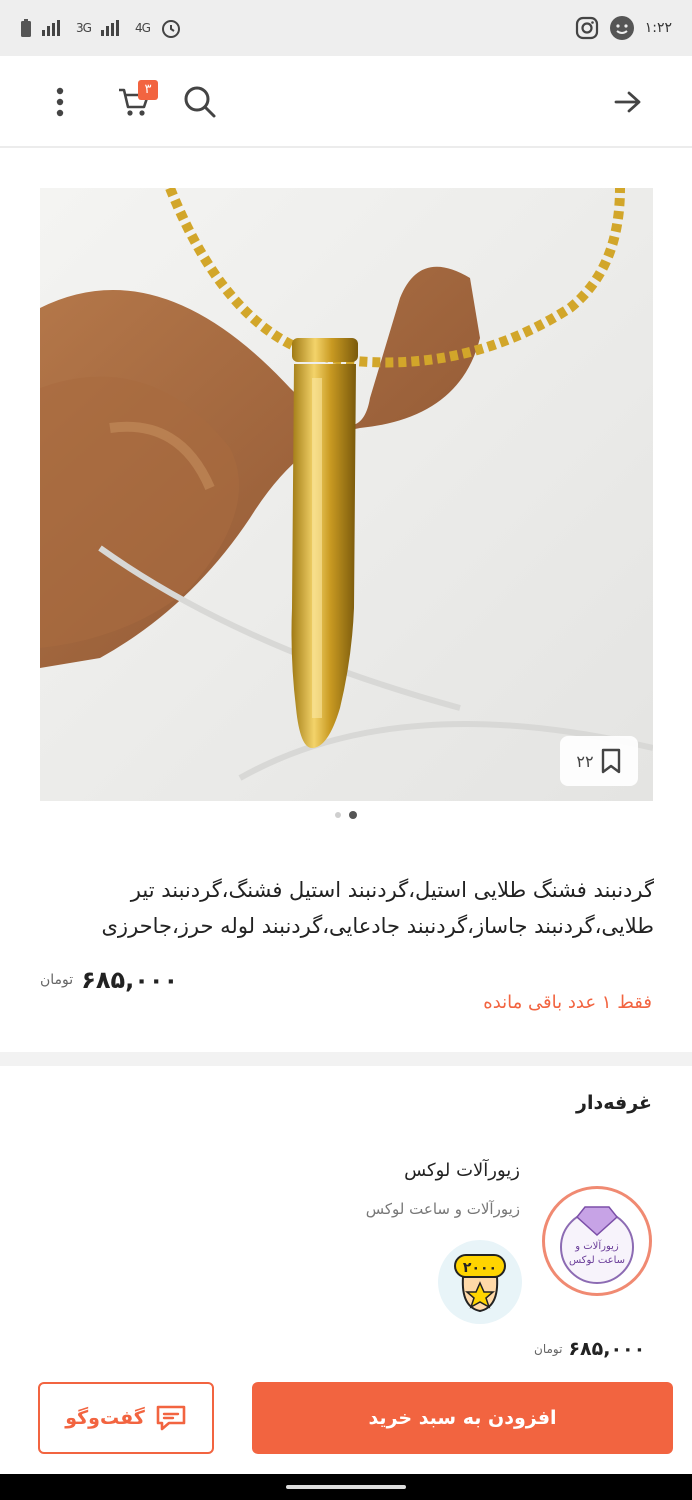 This screenshot has width=692, height=1500. Describe the element at coordinates (548, 1349) in the screenshot. I see `vendor-price-currency: تومان` at that location.